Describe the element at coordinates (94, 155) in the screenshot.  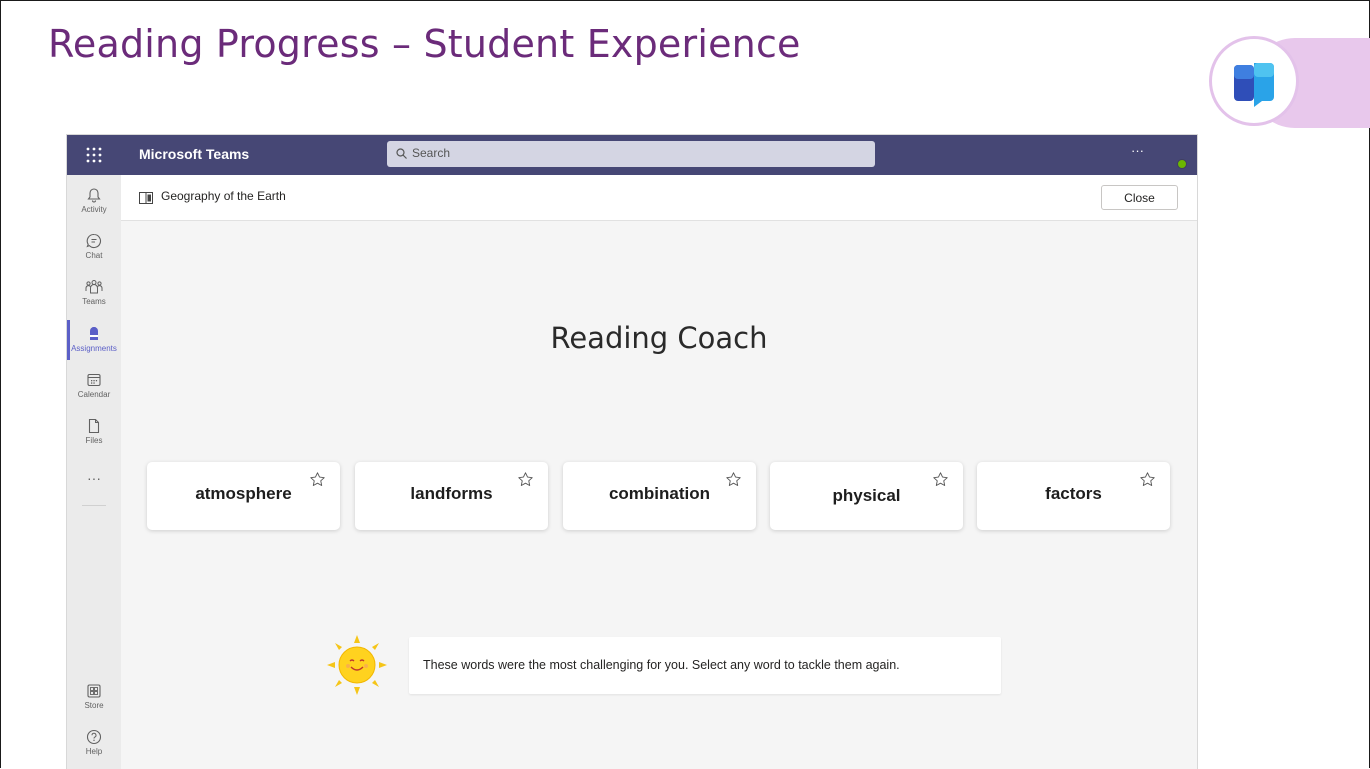
I see `app-launcher-icon` at that location.